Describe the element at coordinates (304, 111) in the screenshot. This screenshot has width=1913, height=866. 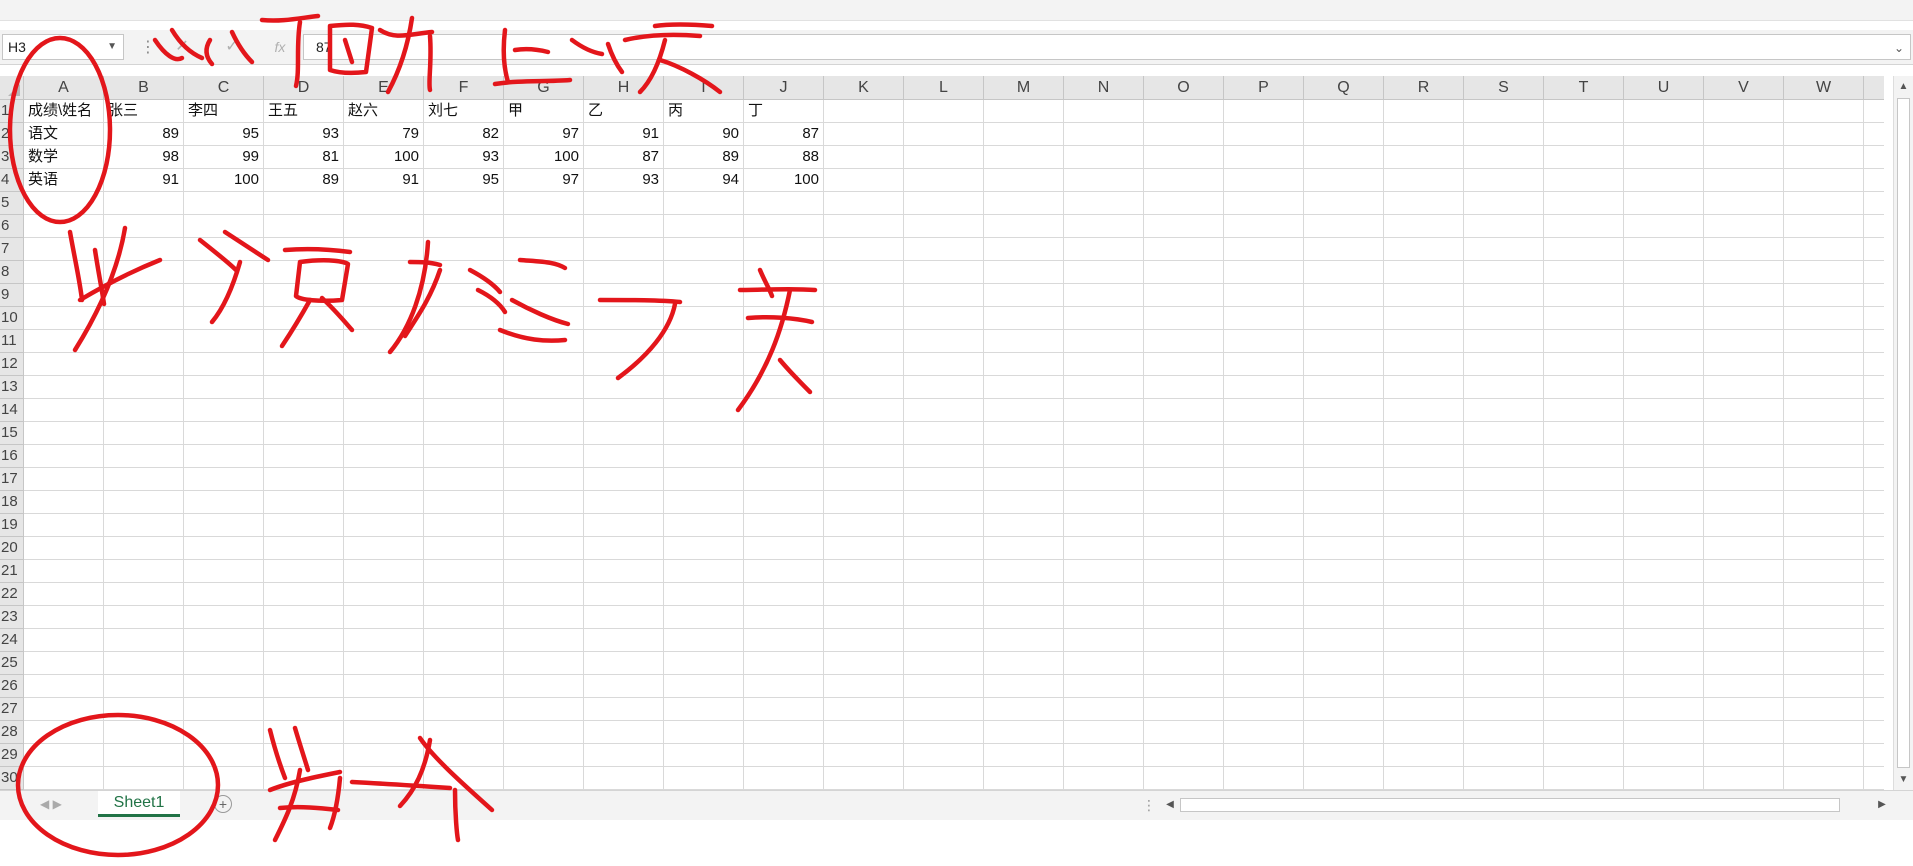
I see `cell: 王五` at that location.